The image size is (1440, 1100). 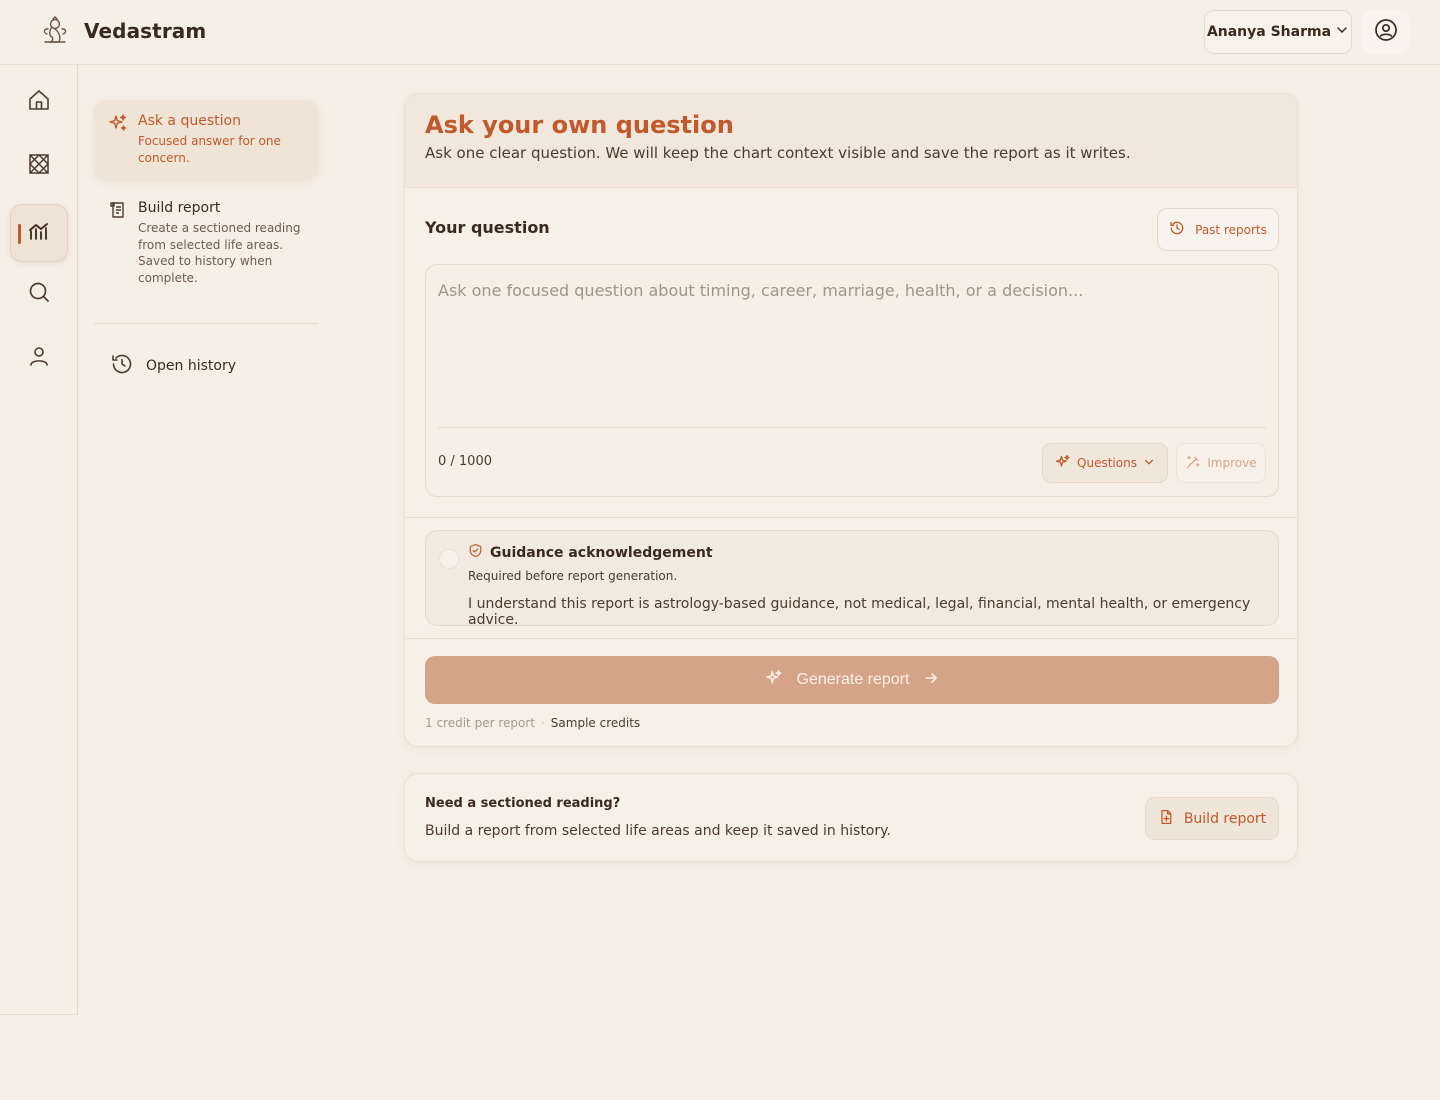 I want to click on credit-cost: 1 credit per report, so click(x=480, y=723).